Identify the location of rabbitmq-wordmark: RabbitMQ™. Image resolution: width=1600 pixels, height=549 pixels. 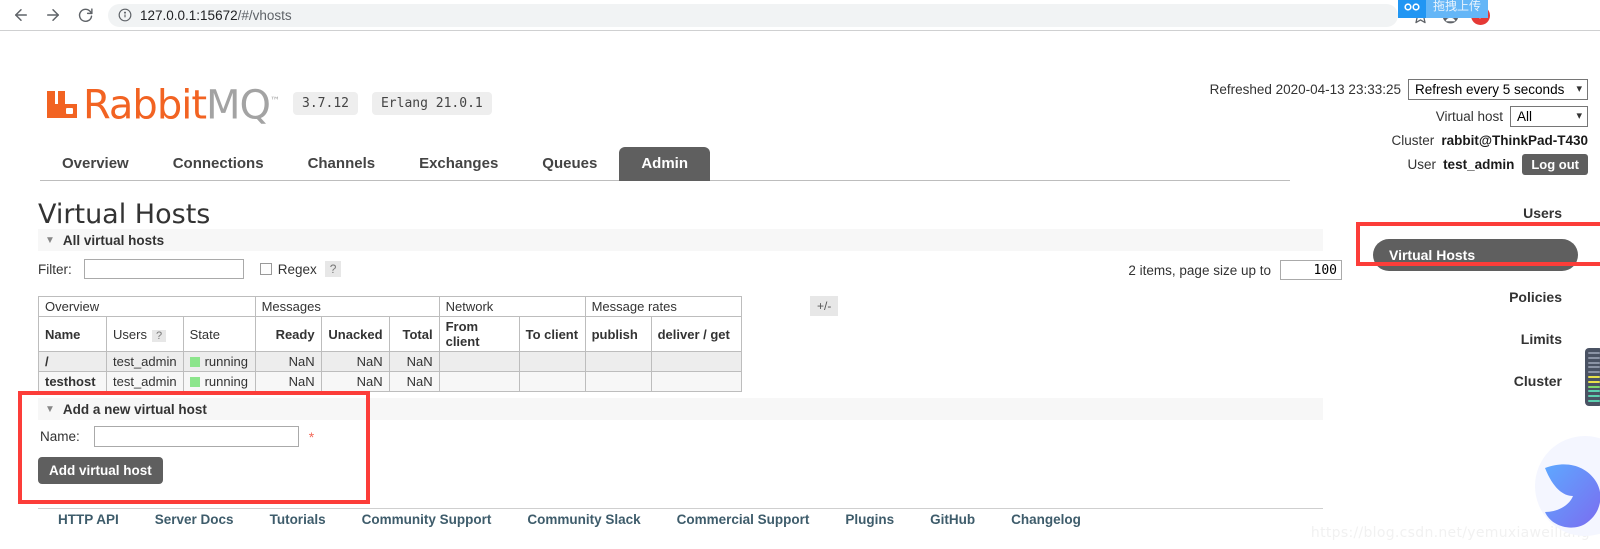
(181, 104).